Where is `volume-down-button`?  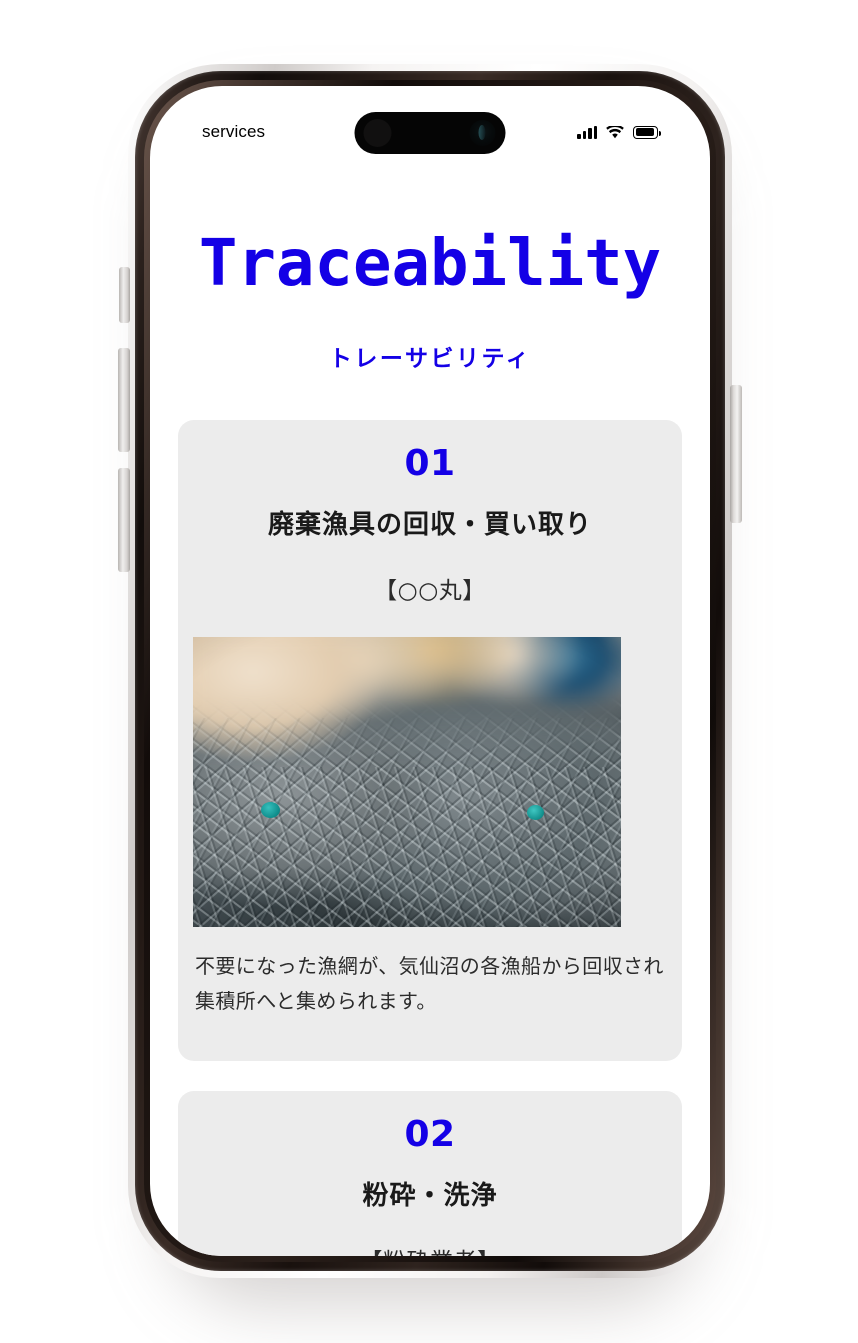
volume-down-button is located at coordinates (124, 520).